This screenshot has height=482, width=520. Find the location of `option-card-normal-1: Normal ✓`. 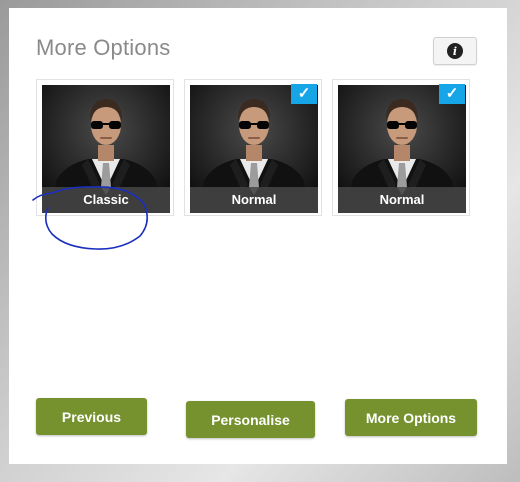

option-card-normal-1: Normal ✓ is located at coordinates (253, 147).